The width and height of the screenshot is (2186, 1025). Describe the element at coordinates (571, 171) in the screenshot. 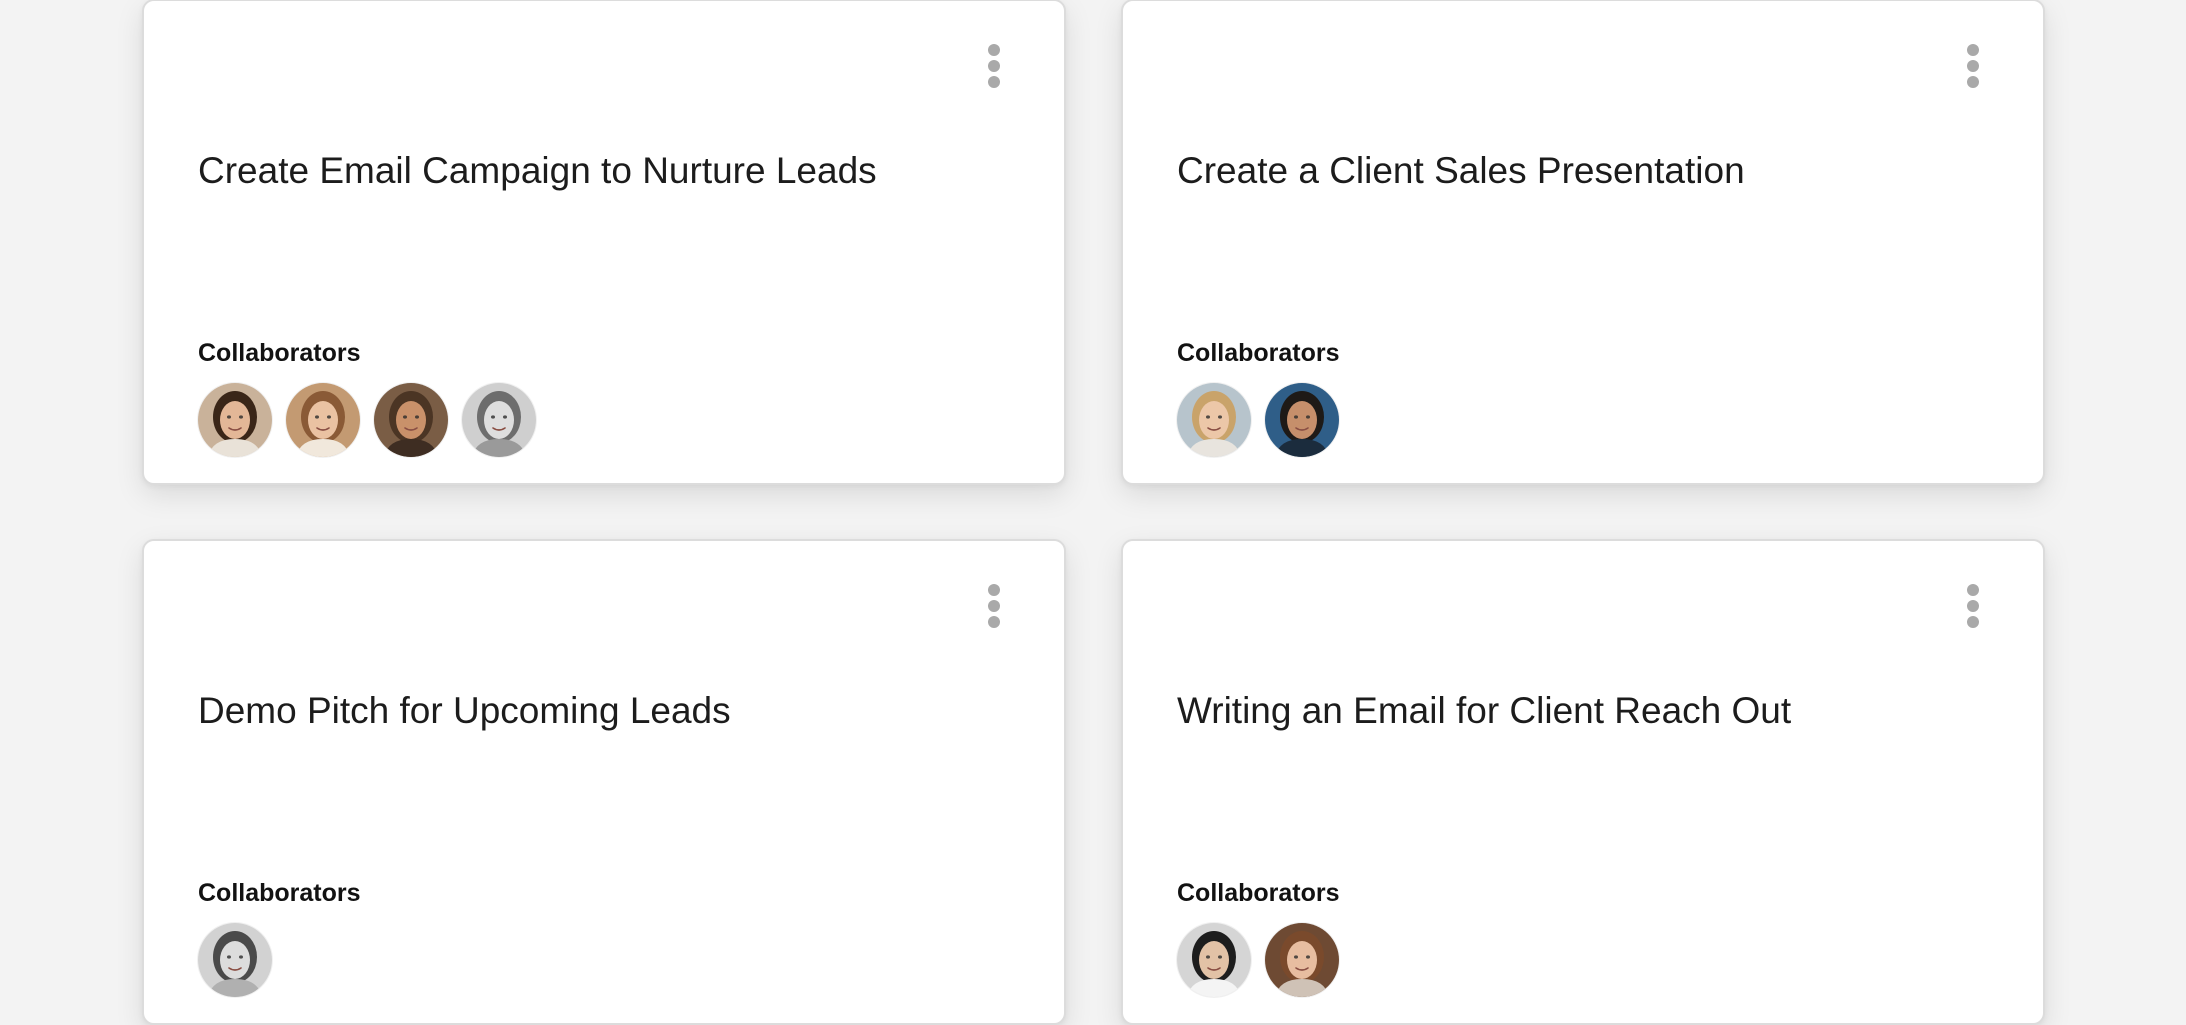

I see `card-title: Create Email Campaign to Nurture Leads` at that location.